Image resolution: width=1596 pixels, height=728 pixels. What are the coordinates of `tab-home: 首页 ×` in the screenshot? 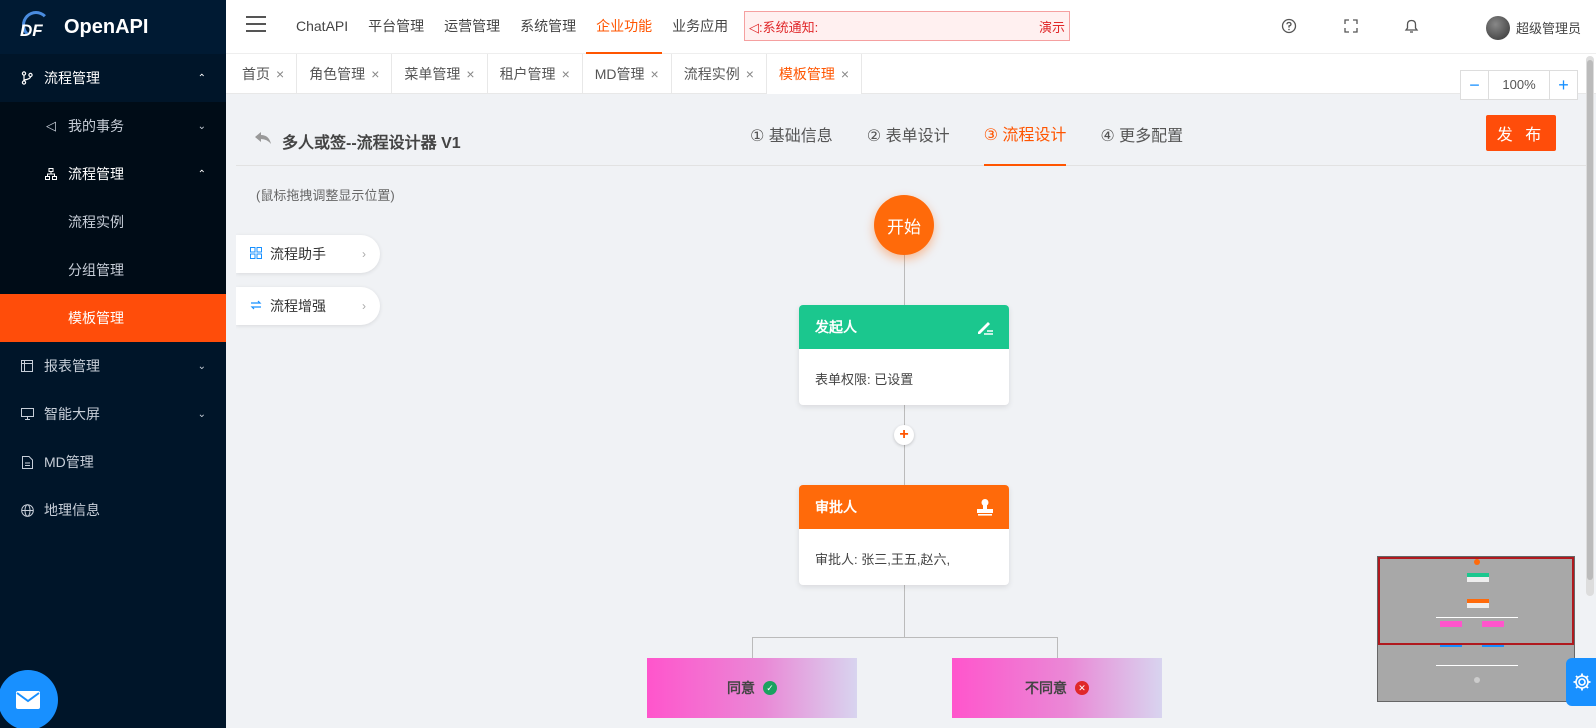 It's located at (264, 74).